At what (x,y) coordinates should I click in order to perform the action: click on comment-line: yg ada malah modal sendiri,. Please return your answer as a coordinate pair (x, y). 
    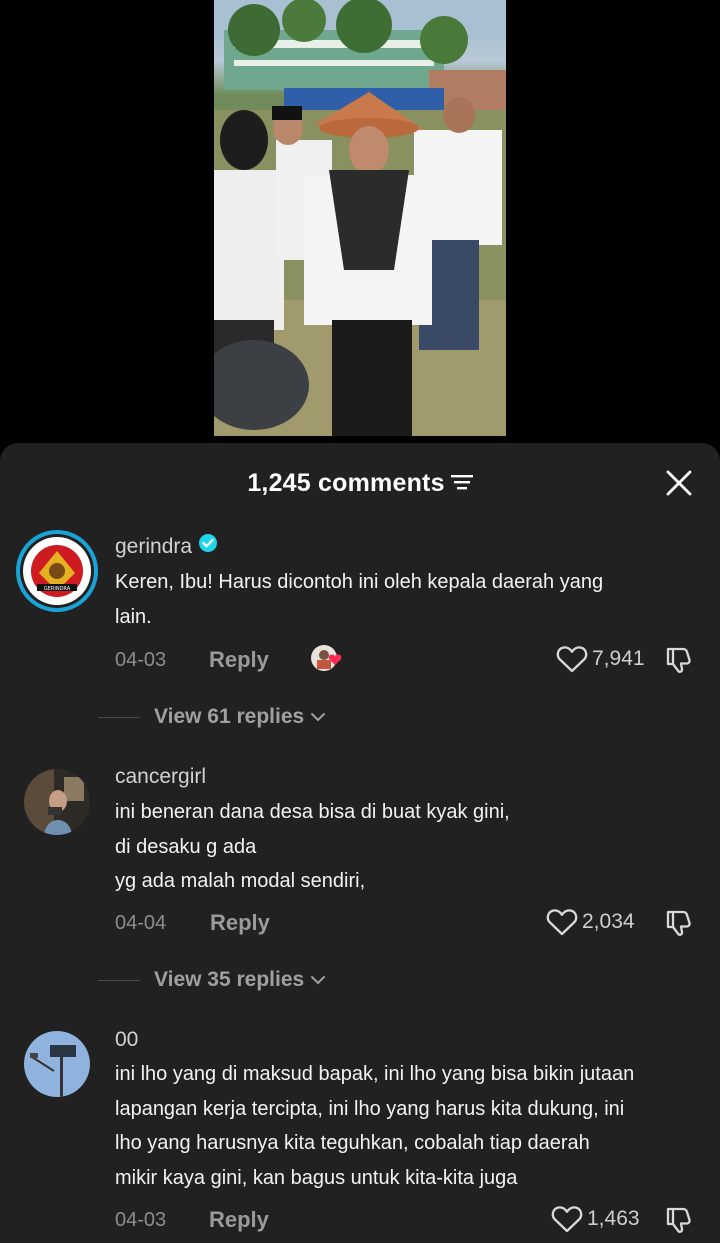
    Looking at the image, I should click on (240, 881).